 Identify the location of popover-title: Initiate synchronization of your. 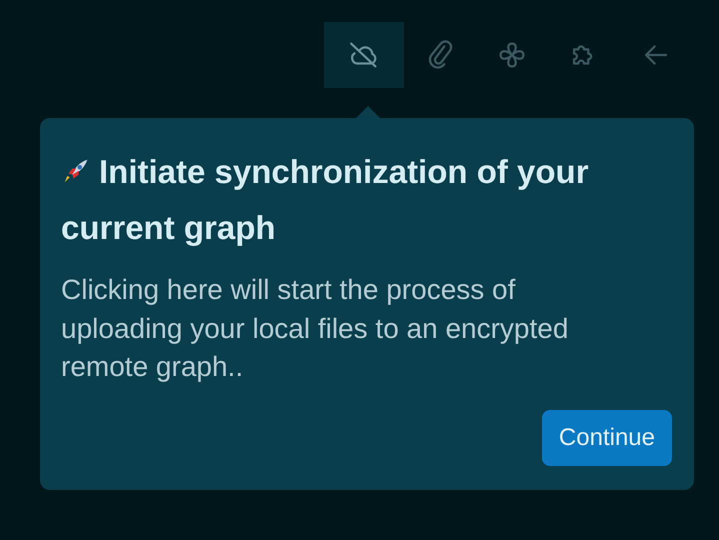
(344, 171).